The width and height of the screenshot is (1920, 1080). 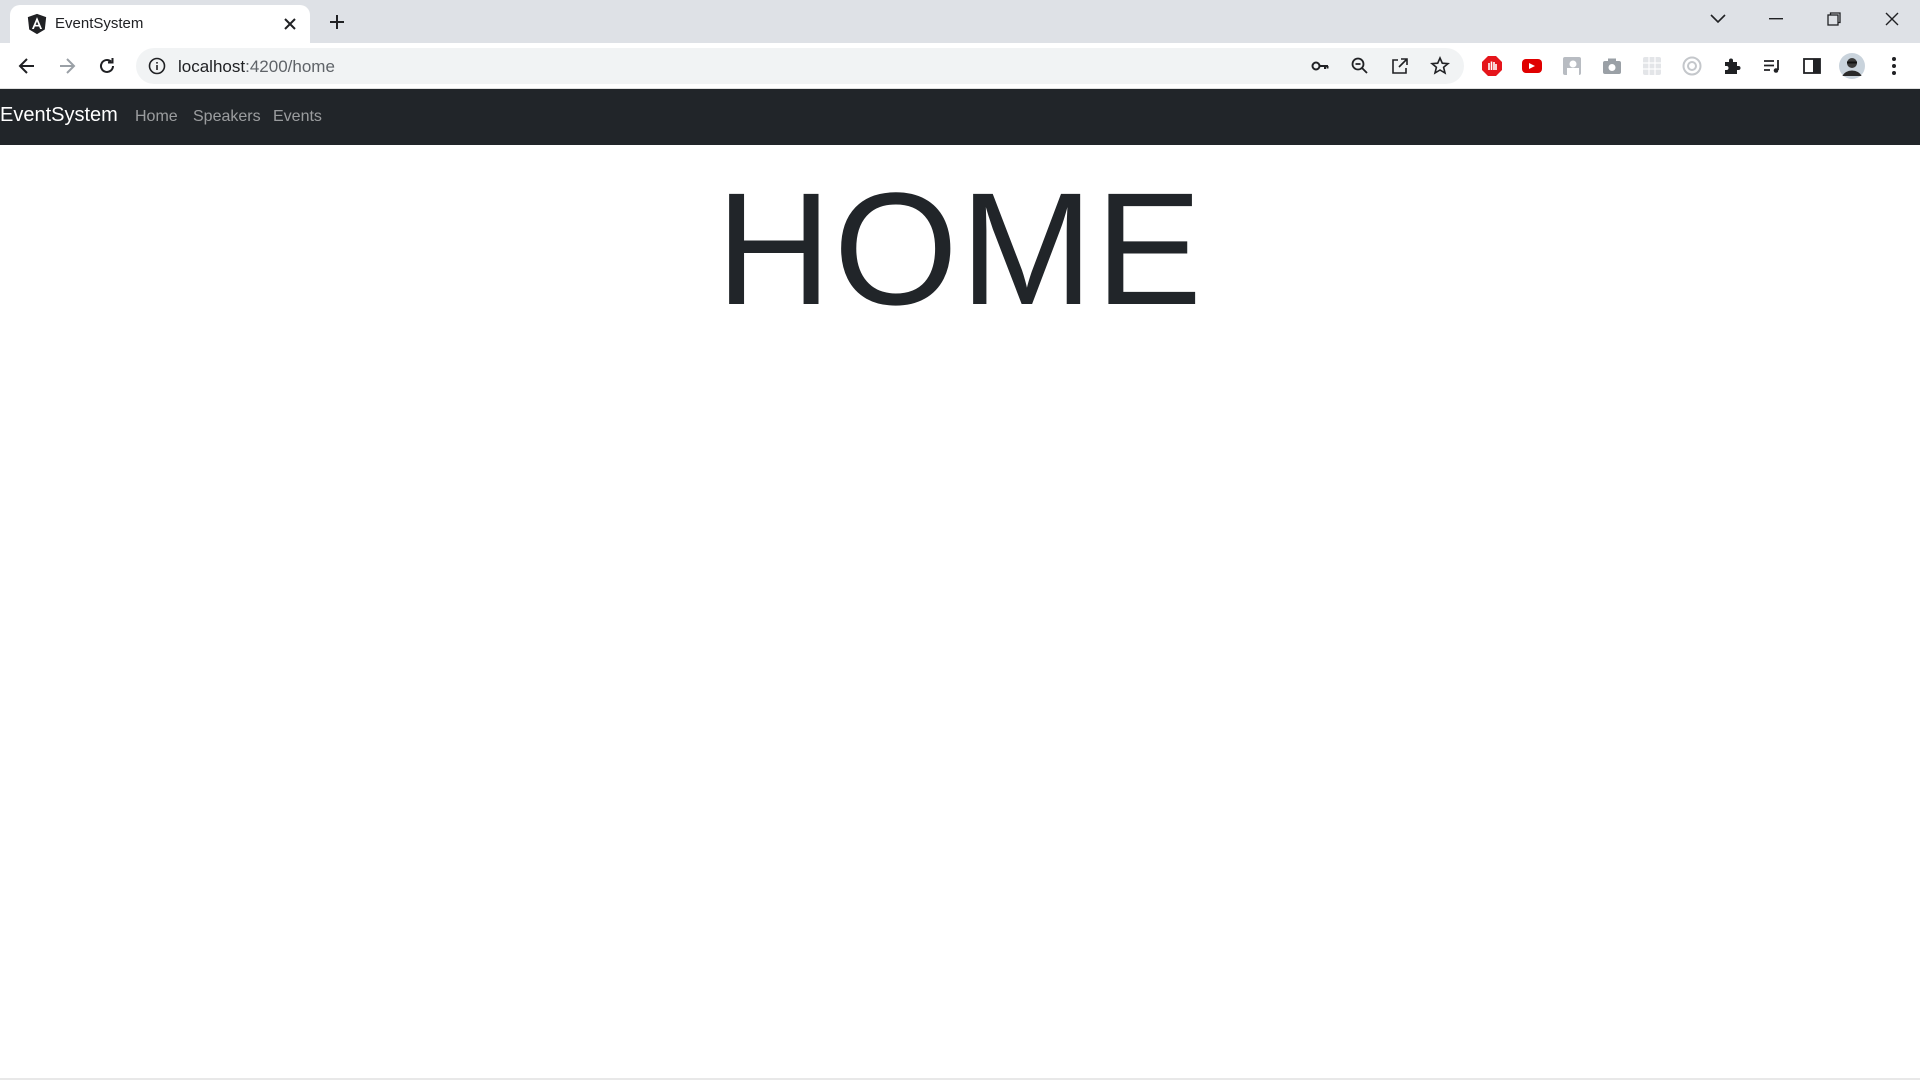 I want to click on new-tab-icon, so click(x=337, y=22).